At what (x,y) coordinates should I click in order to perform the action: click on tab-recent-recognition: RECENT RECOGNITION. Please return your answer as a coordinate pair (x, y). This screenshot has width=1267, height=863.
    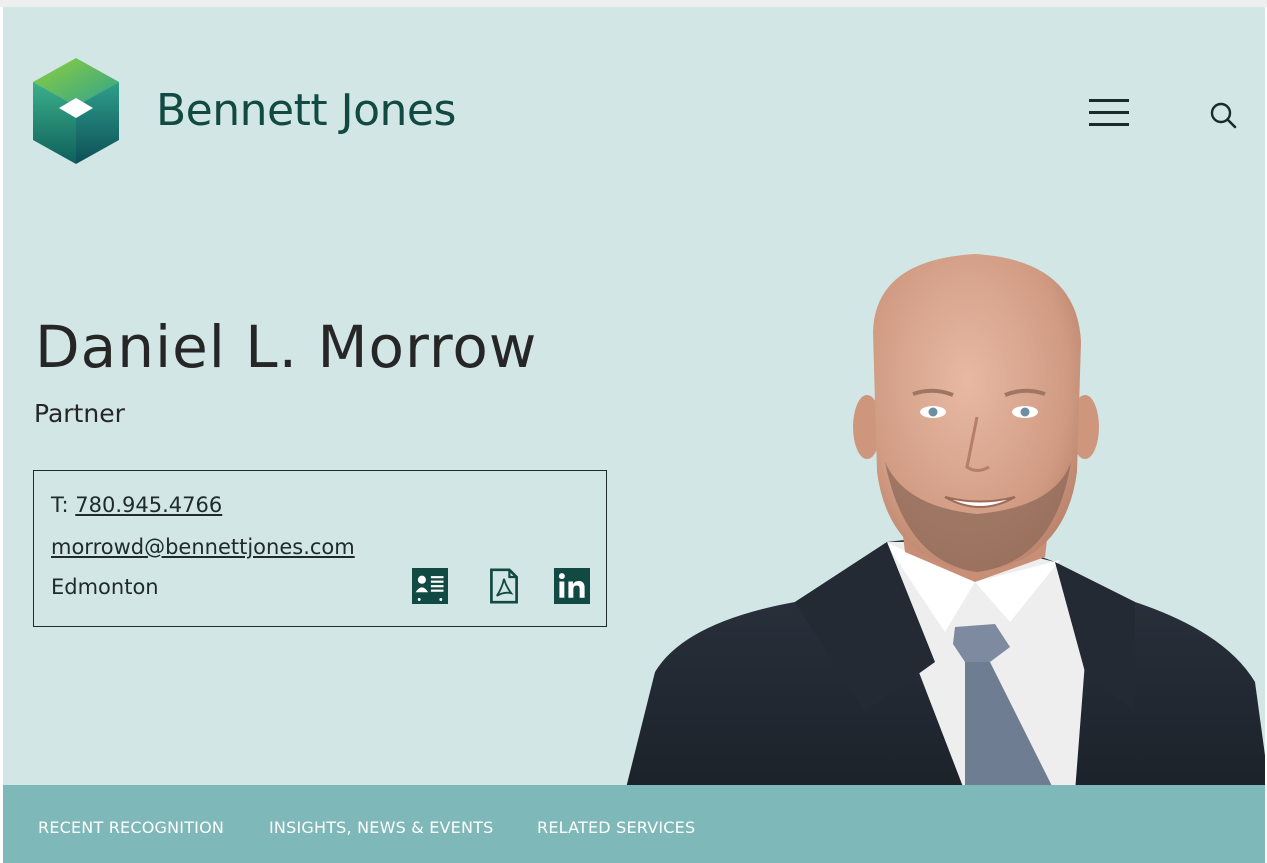
    Looking at the image, I should click on (131, 827).